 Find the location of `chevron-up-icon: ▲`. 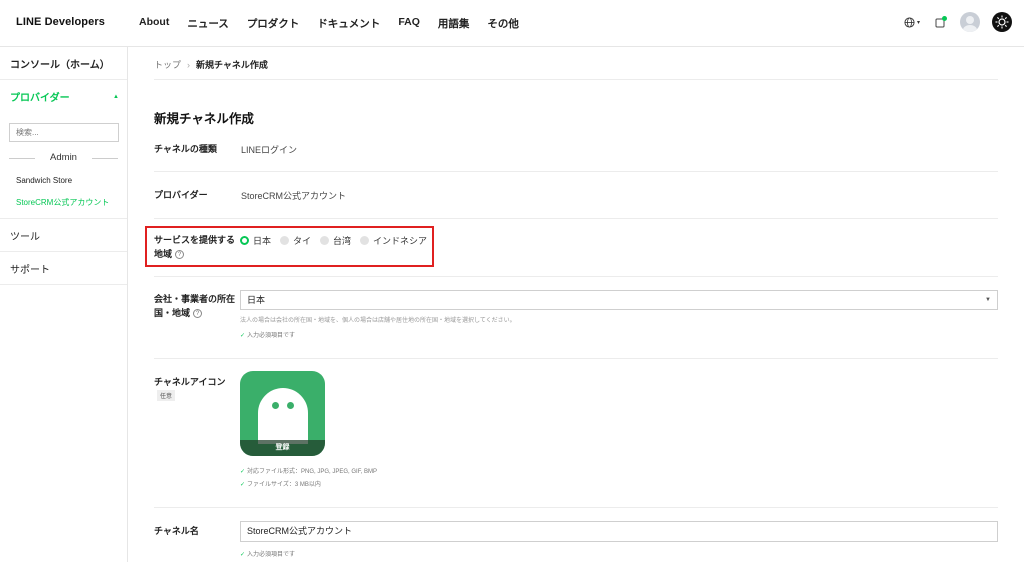

chevron-up-icon: ▲ is located at coordinates (116, 96).